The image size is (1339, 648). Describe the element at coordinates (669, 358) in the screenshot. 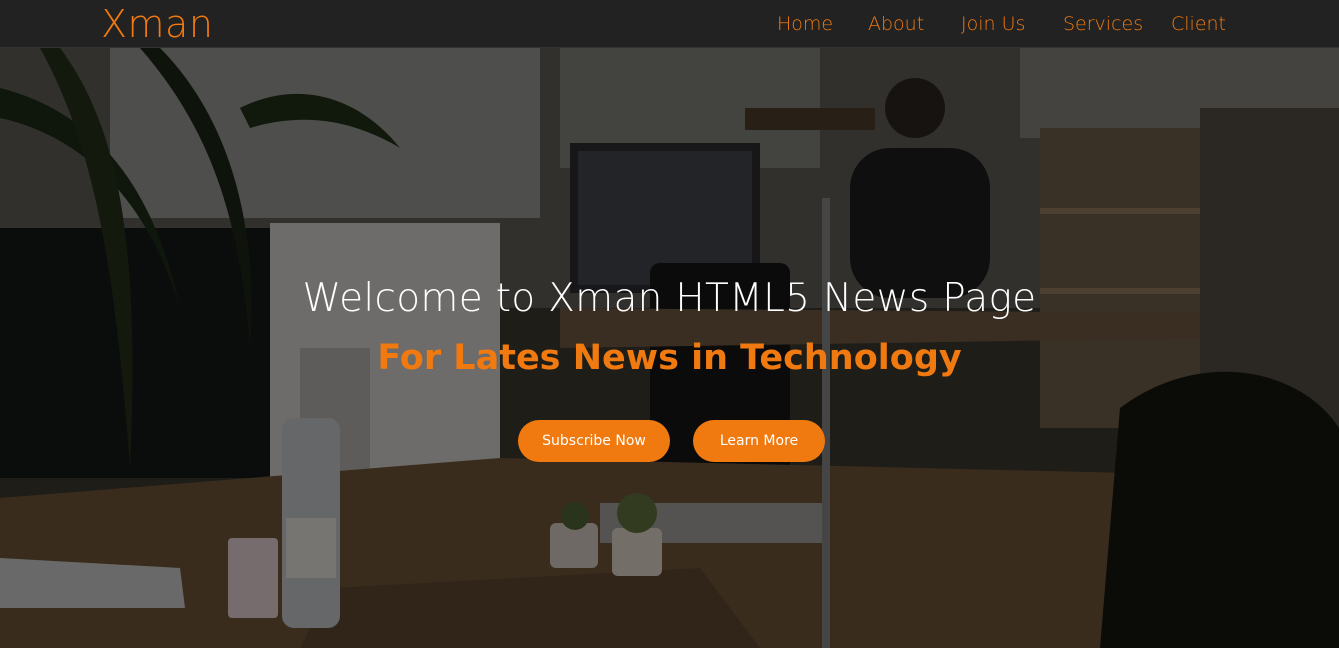

I see `hero-subtitle: For Lates News in Technology` at that location.